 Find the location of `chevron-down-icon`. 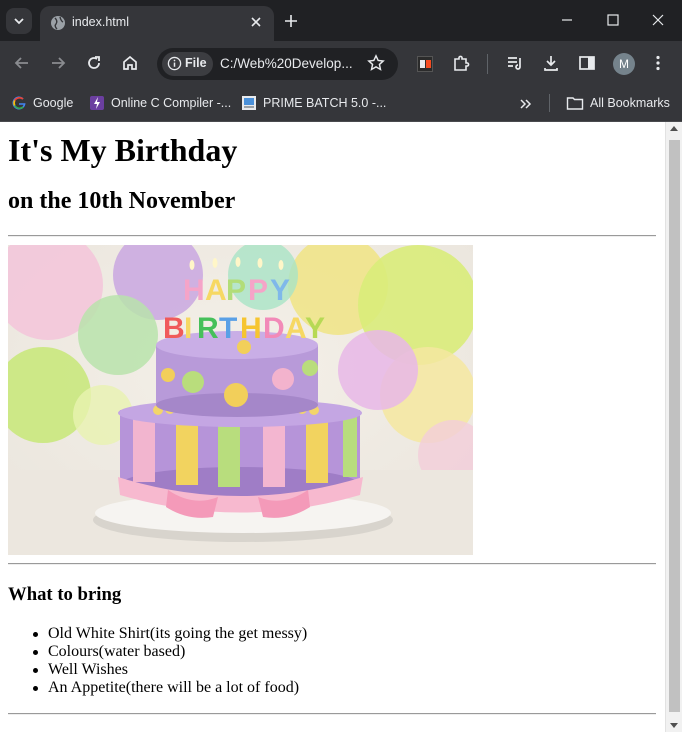

chevron-down-icon is located at coordinates (19, 21).